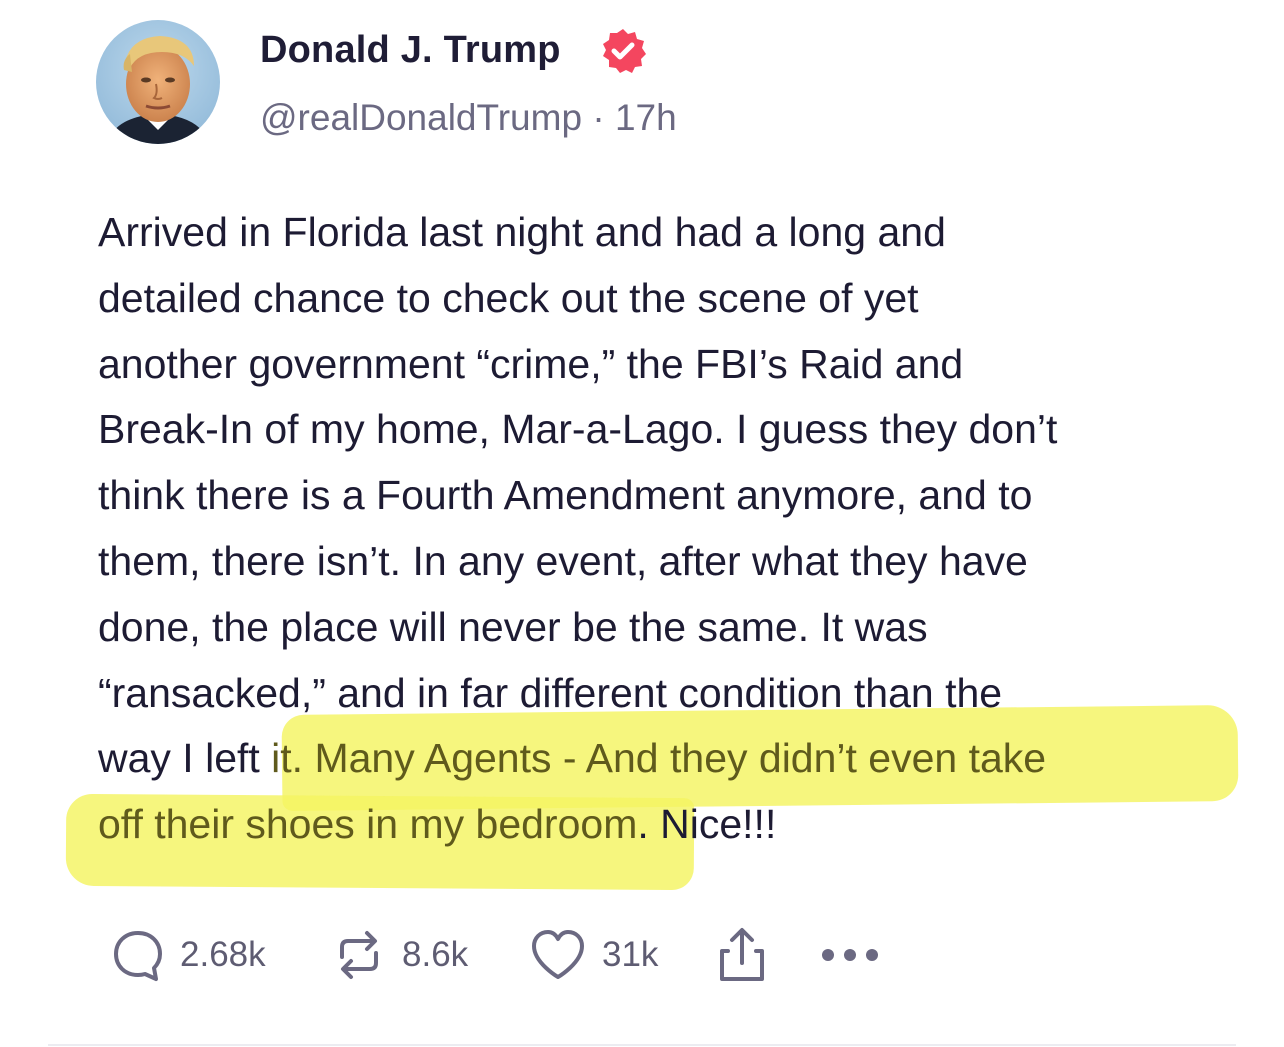  Describe the element at coordinates (410, 50) in the screenshot. I see `author-name: Donald J. Trump` at that location.